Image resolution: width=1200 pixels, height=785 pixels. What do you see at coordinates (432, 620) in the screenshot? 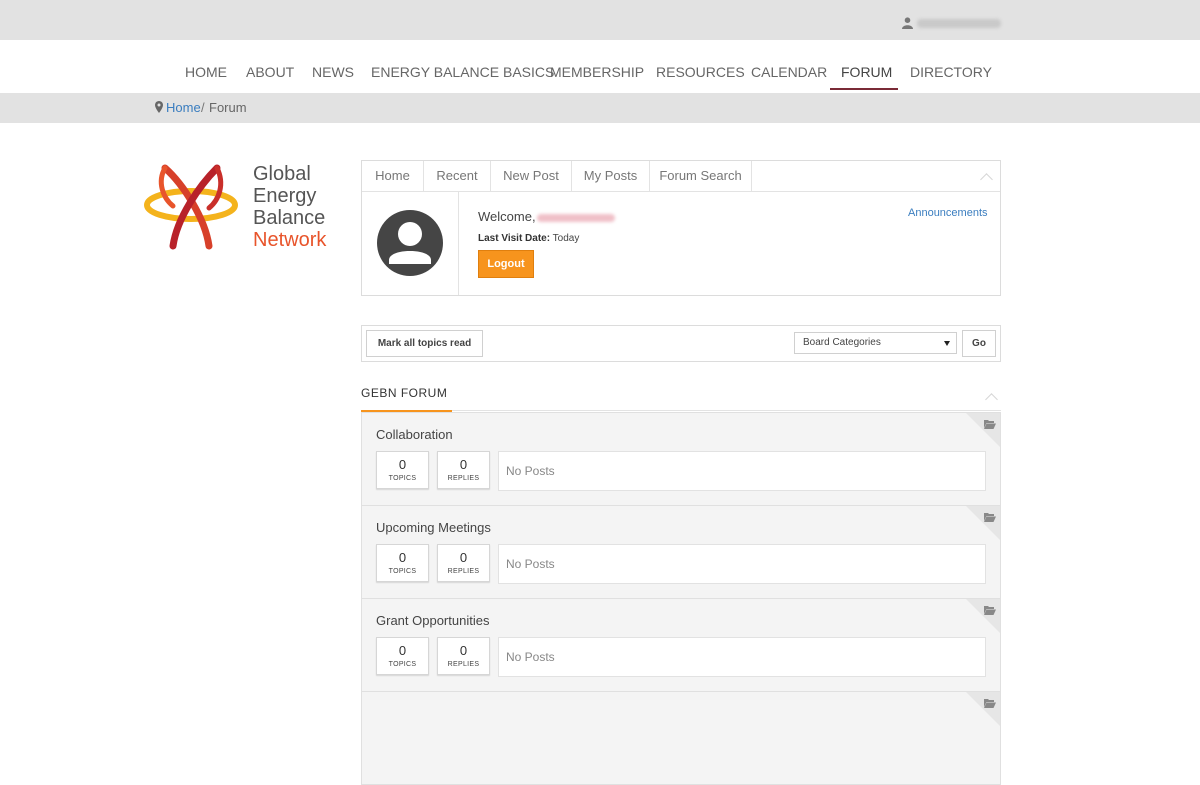
I see `board-title-grant-opportunities: Grant Opportunities` at bounding box center [432, 620].